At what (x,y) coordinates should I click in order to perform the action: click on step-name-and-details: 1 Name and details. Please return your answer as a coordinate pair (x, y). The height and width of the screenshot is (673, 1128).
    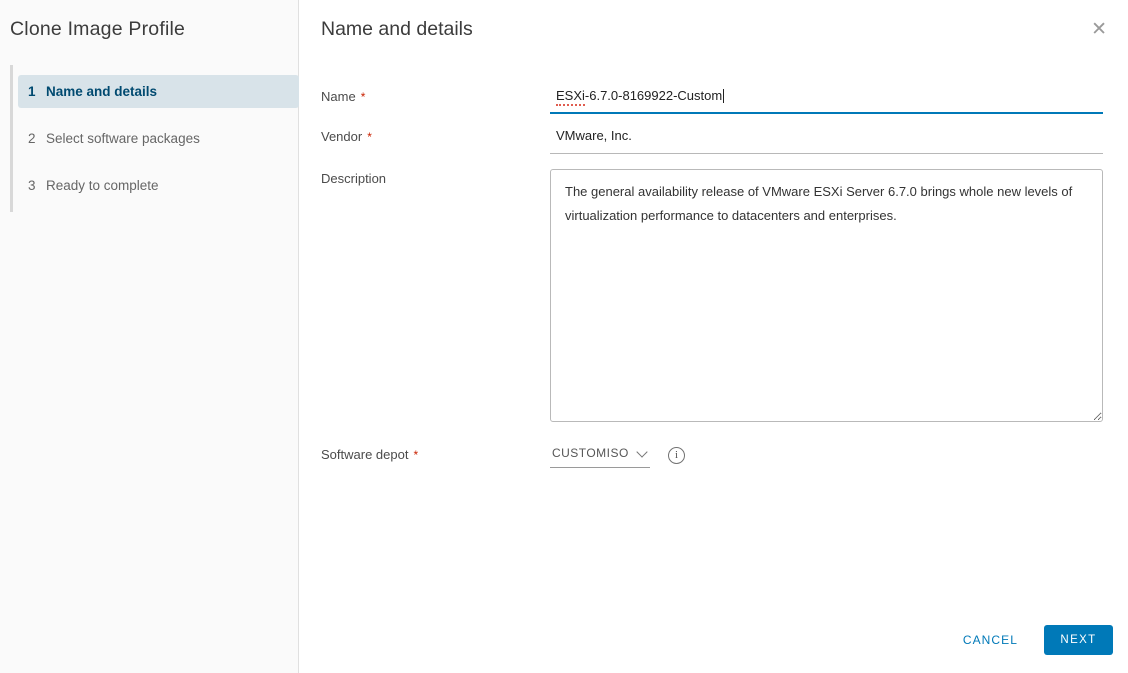
    Looking at the image, I should click on (158, 91).